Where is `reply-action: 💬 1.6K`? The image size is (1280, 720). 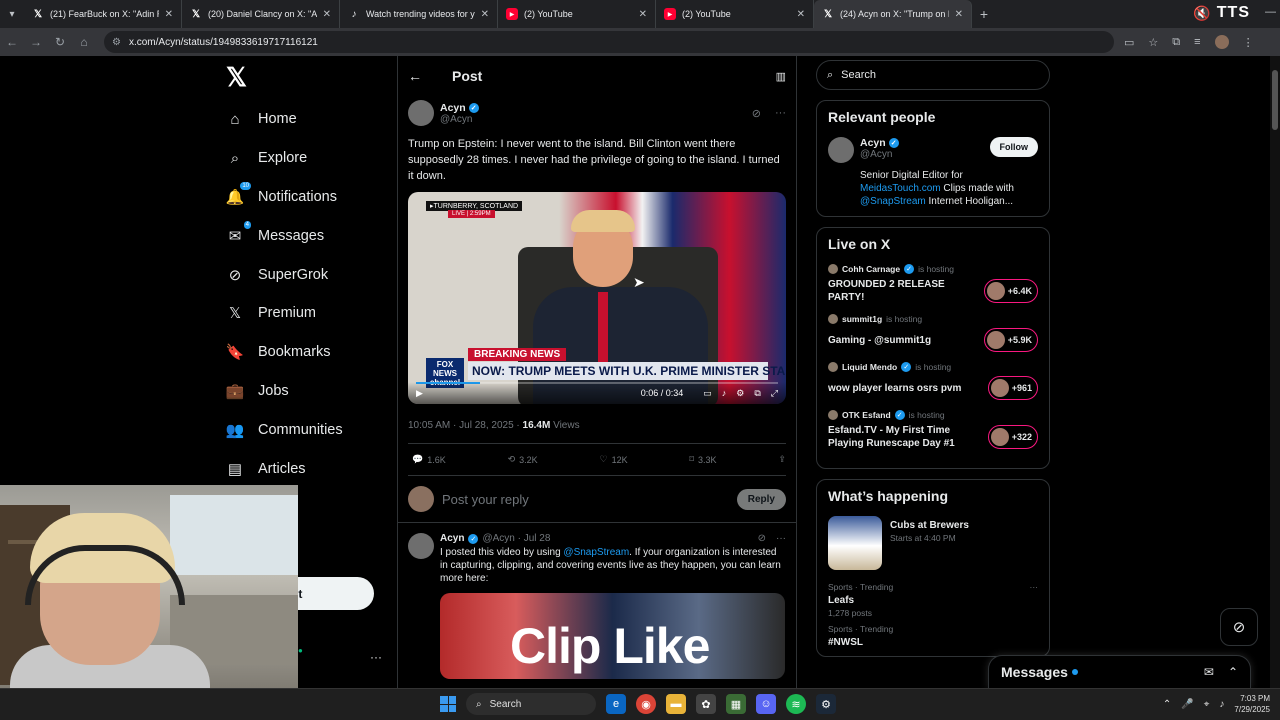
reply-action: 💬 1.6K is located at coordinates (429, 459).